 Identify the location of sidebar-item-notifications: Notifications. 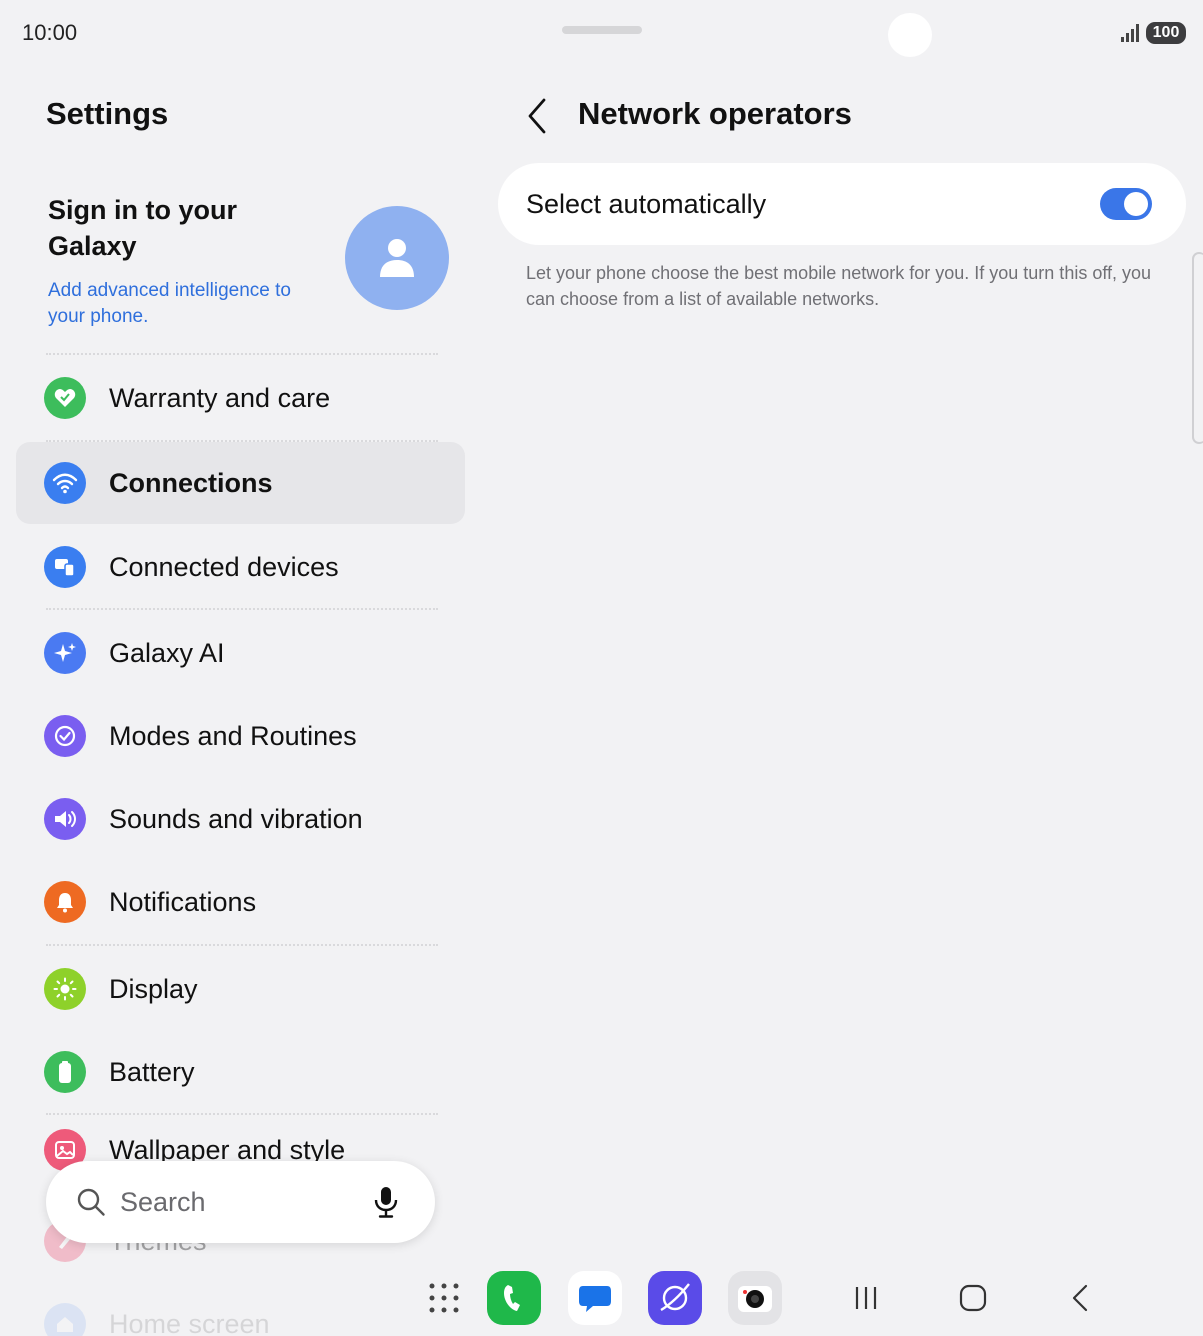
(240, 902).